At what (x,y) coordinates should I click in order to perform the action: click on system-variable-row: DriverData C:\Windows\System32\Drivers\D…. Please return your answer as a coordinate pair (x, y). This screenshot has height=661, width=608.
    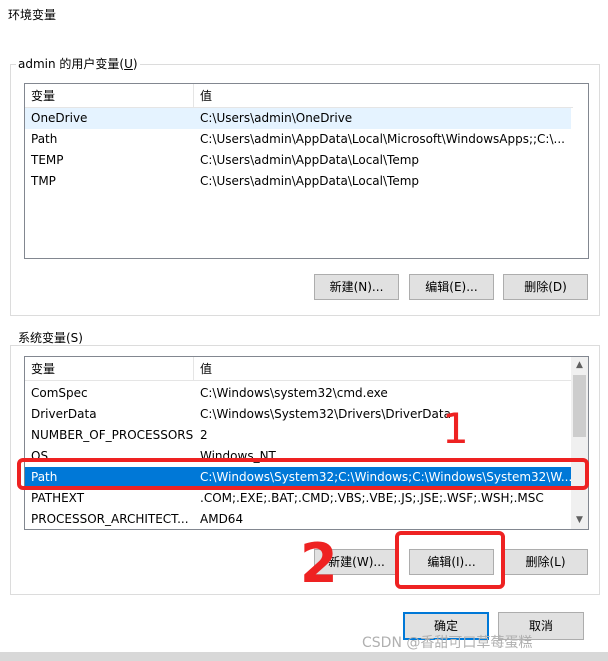
    Looking at the image, I should click on (298, 414).